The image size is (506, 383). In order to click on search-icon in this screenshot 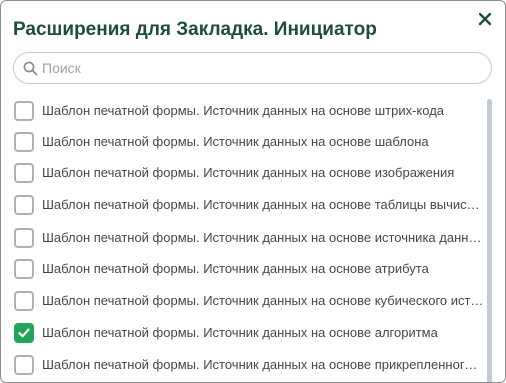, I will do `click(30, 68)`.